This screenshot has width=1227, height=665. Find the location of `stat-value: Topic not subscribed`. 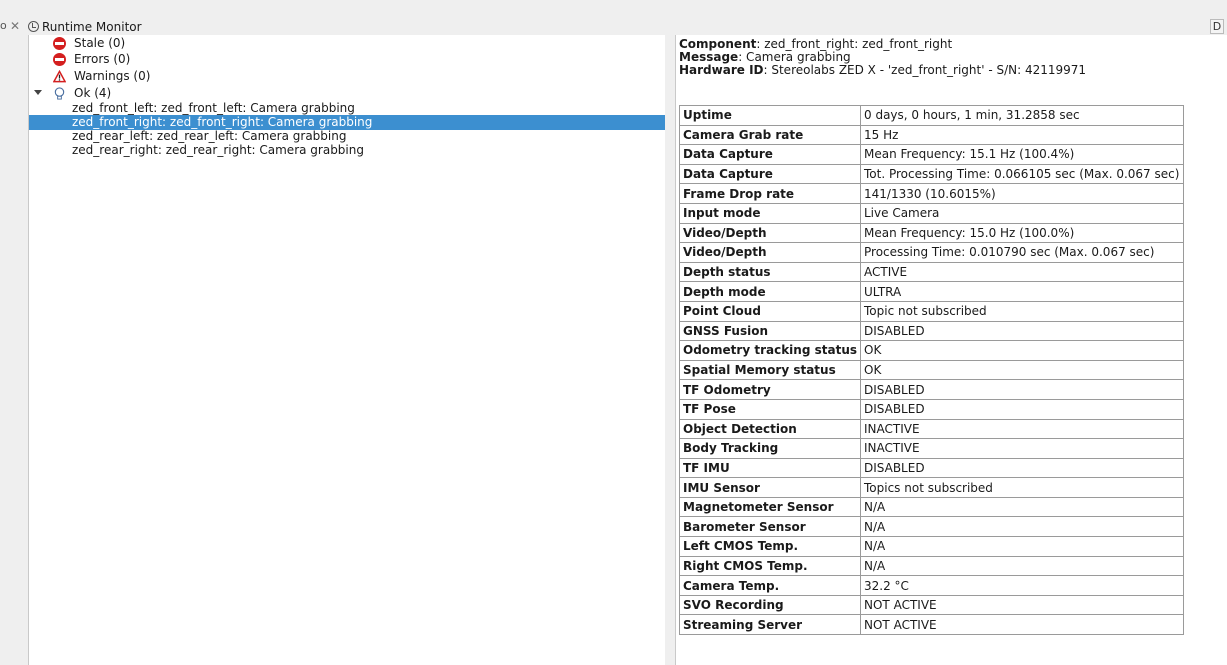

stat-value: Topic not subscribed is located at coordinates (1022, 311).